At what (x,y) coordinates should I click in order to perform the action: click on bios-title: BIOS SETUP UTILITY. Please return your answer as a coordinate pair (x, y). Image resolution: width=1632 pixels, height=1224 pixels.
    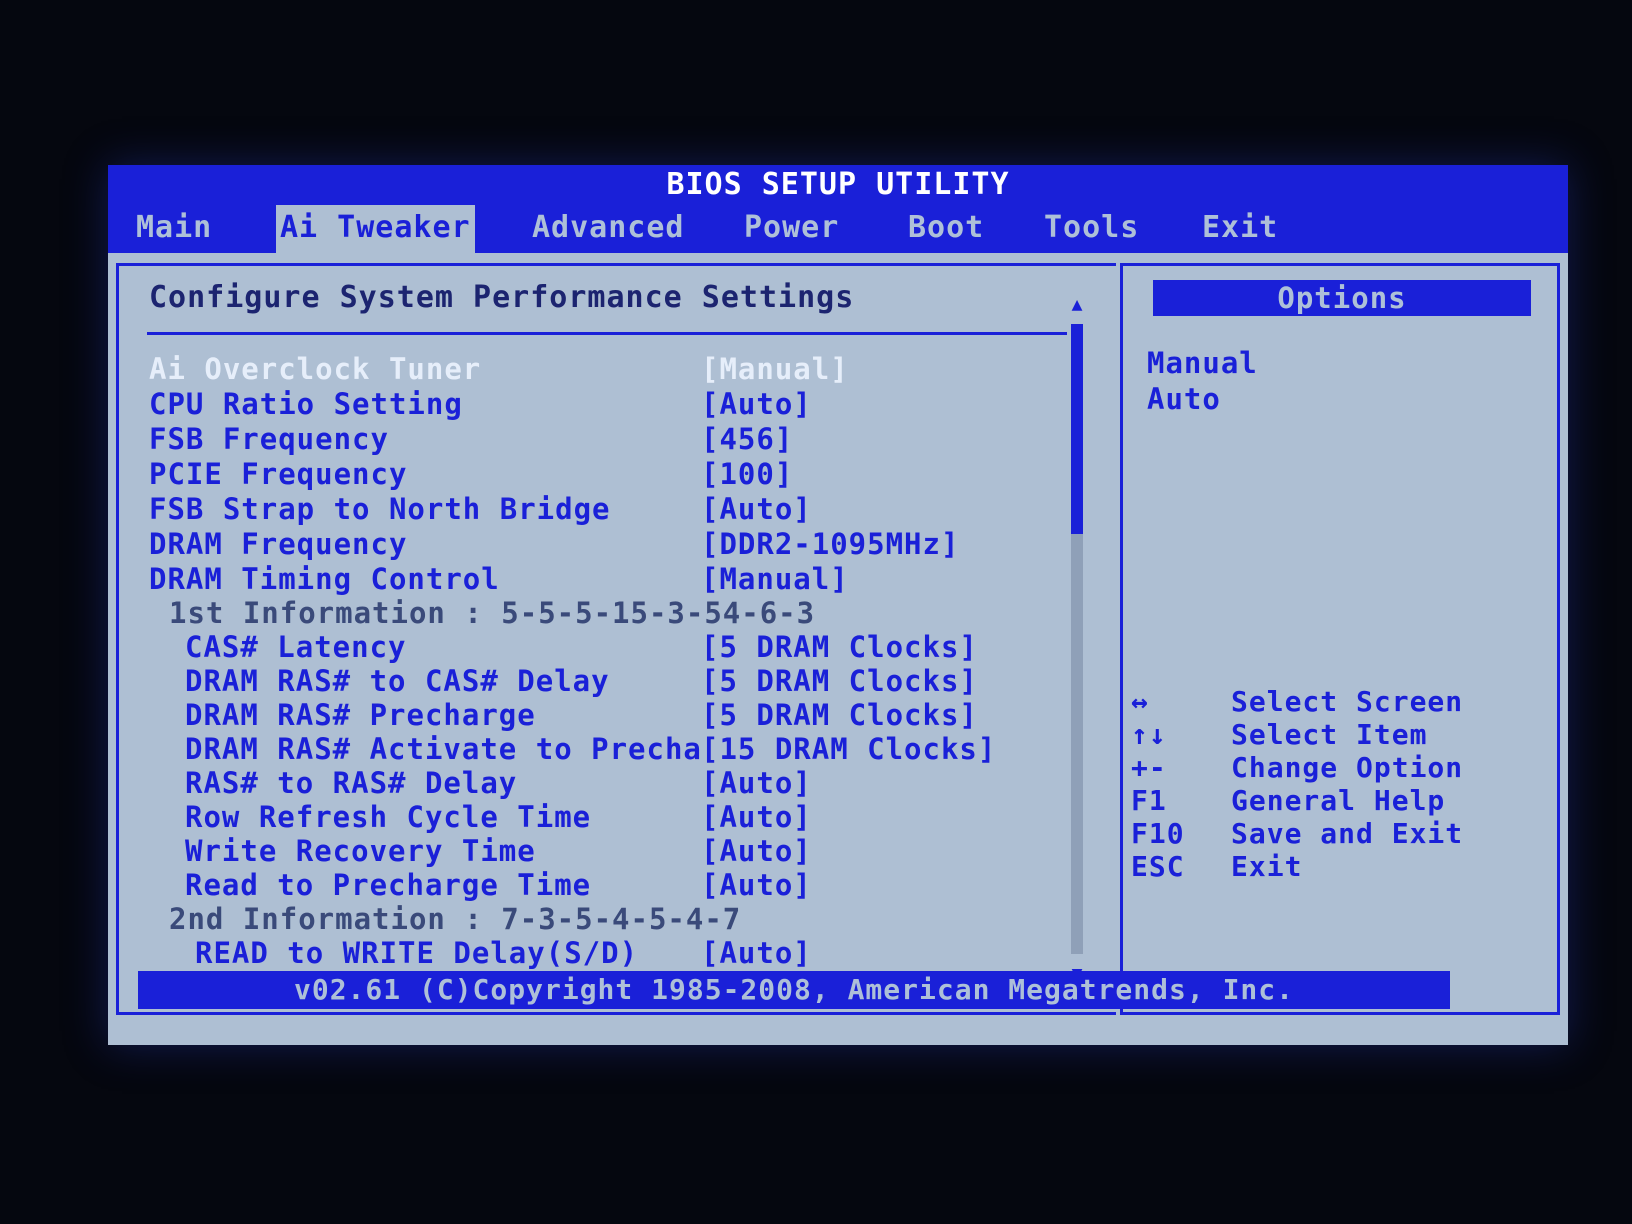
    Looking at the image, I should click on (838, 185).